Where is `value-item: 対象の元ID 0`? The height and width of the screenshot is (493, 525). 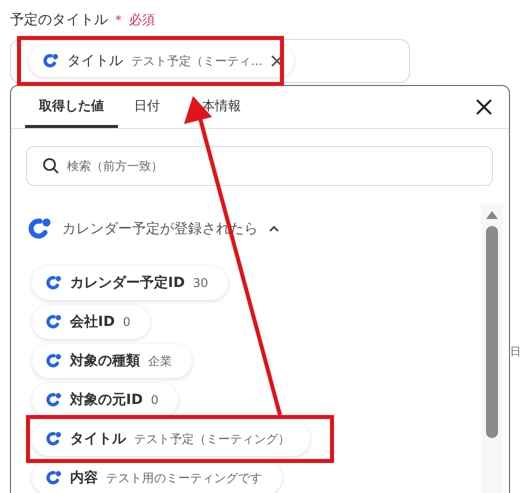 value-item: 対象の元ID 0 is located at coordinates (105, 400).